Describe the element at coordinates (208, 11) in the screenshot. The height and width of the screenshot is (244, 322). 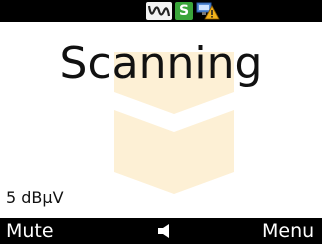
I see `network-warning-icon` at that location.